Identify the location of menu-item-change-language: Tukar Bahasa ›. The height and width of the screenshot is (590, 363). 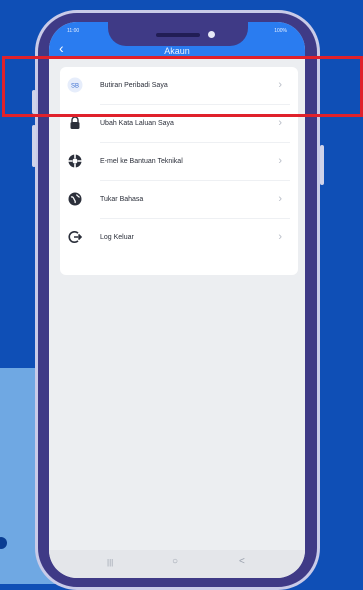
(179, 199).